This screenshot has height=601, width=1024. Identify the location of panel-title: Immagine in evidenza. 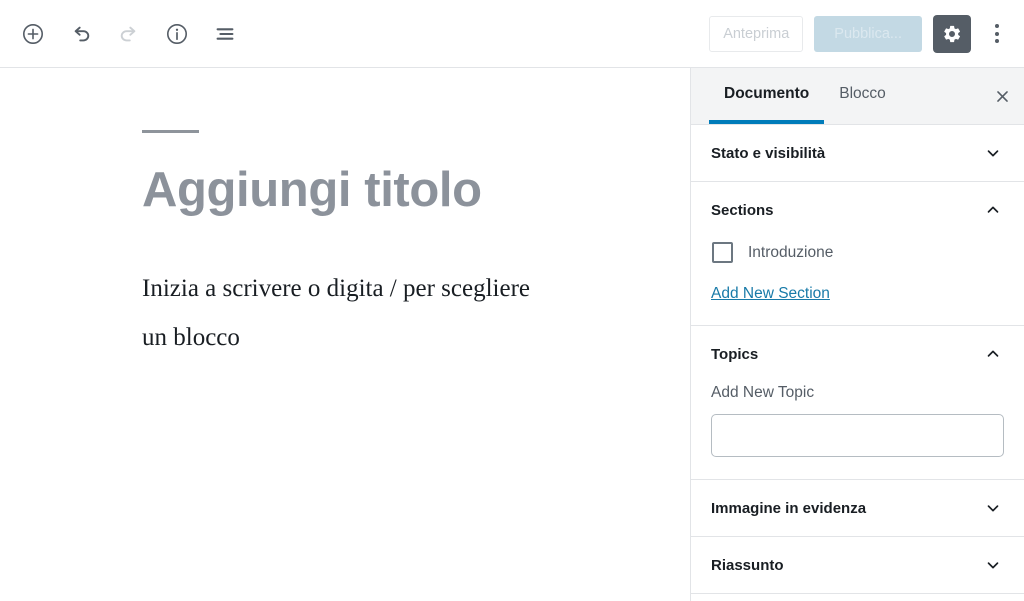
(789, 508).